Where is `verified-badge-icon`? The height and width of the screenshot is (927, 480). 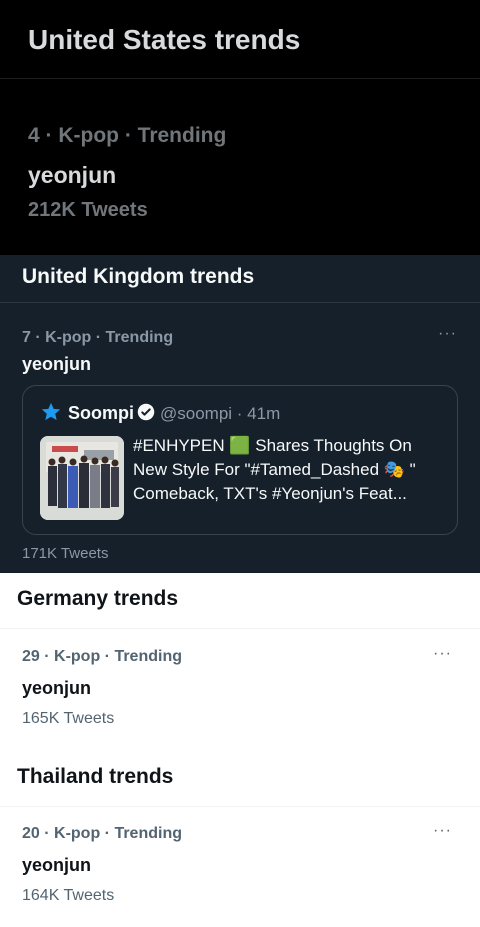
verified-badge-icon is located at coordinates (146, 412).